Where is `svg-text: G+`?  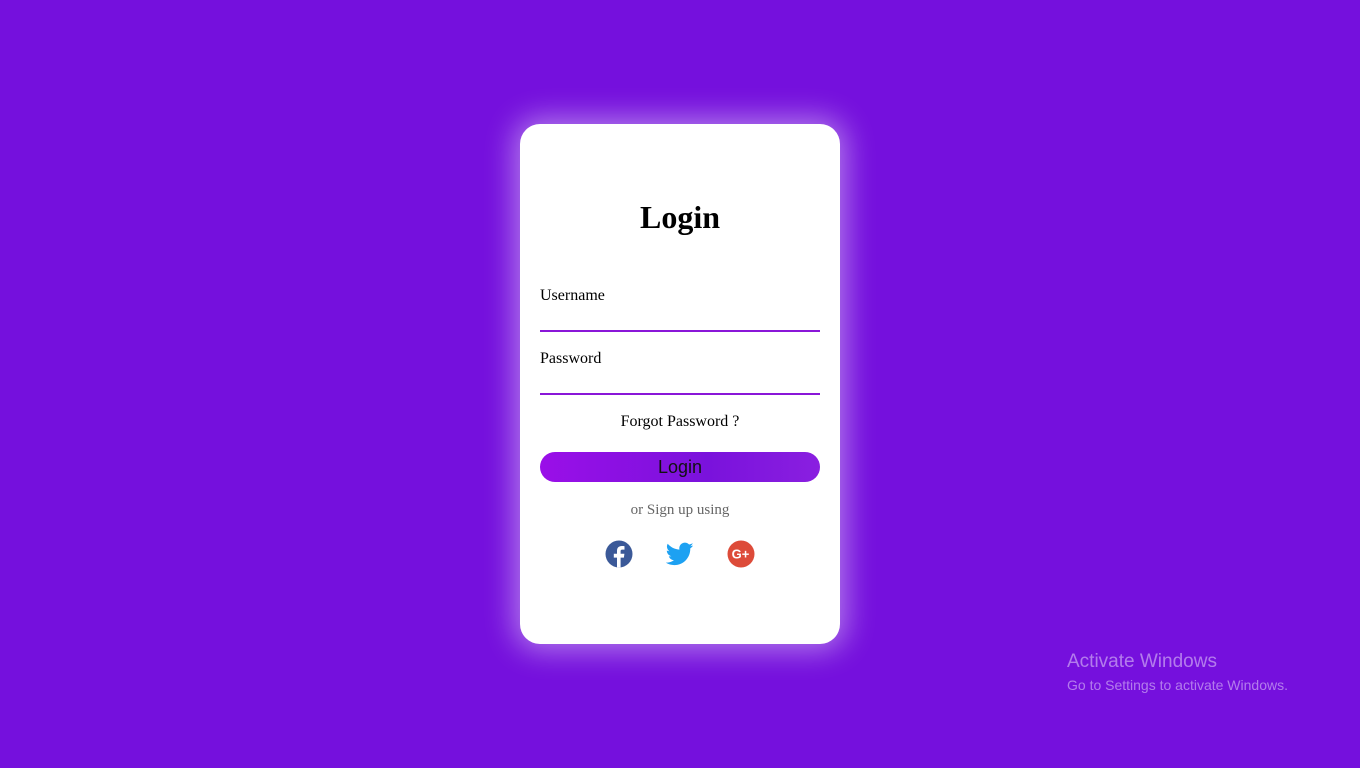 svg-text: G+ is located at coordinates (741, 554).